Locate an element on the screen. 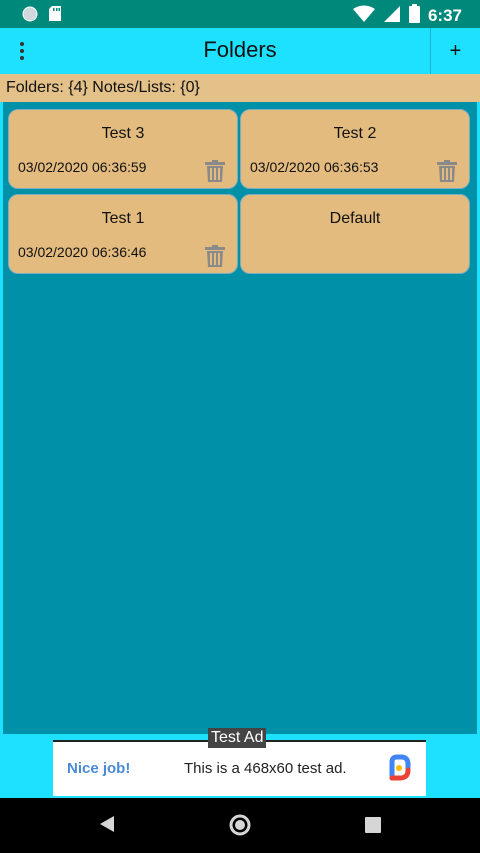 Image resolution: width=480 pixels, height=853 pixels. system-nav-bar is located at coordinates (240, 825).